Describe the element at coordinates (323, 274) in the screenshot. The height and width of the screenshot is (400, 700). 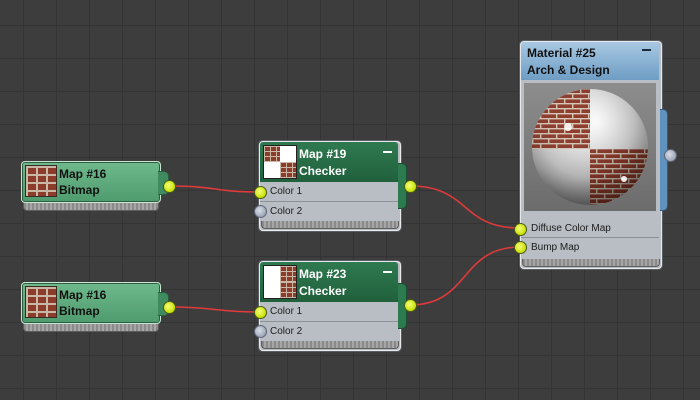
I see `node-title: Map #23` at that location.